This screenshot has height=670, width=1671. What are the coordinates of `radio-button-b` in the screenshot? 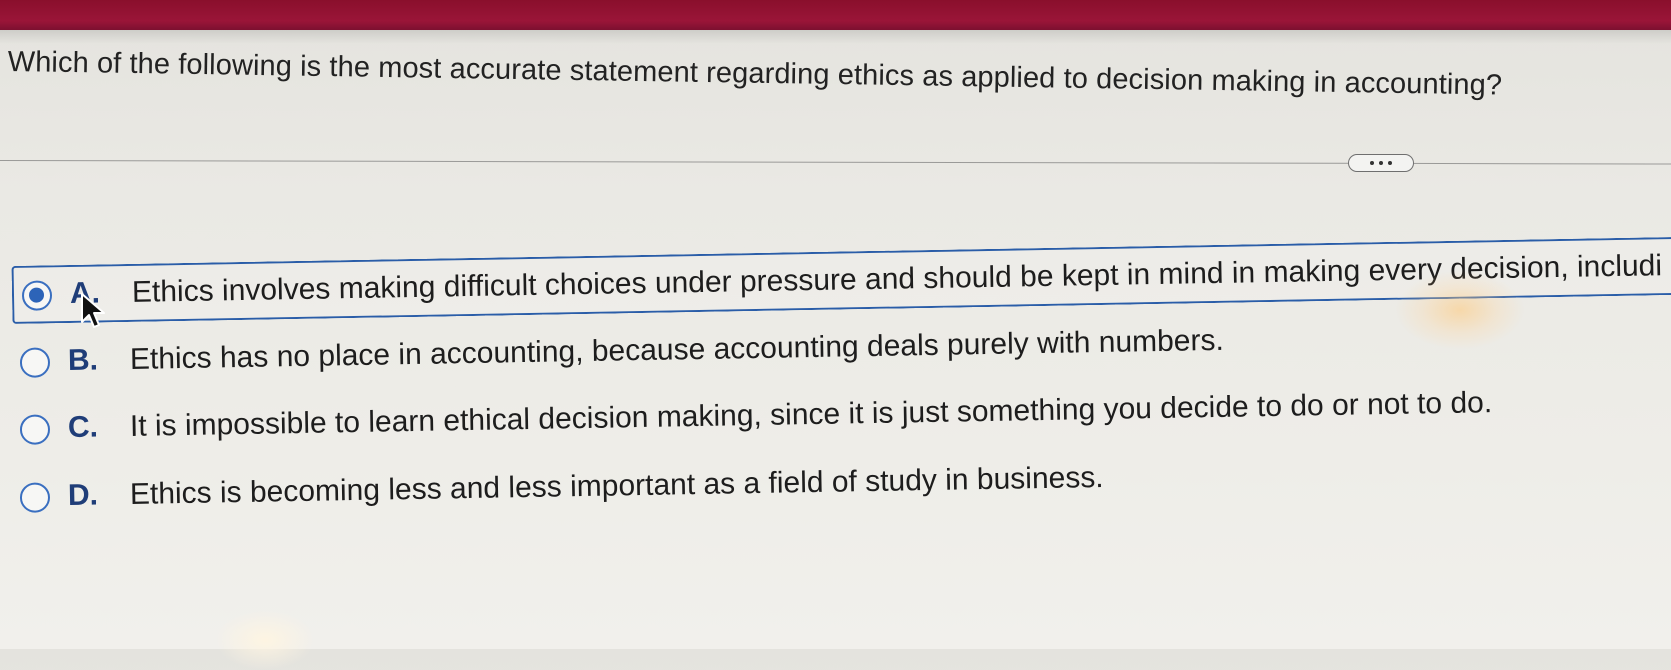 It's located at (35, 362).